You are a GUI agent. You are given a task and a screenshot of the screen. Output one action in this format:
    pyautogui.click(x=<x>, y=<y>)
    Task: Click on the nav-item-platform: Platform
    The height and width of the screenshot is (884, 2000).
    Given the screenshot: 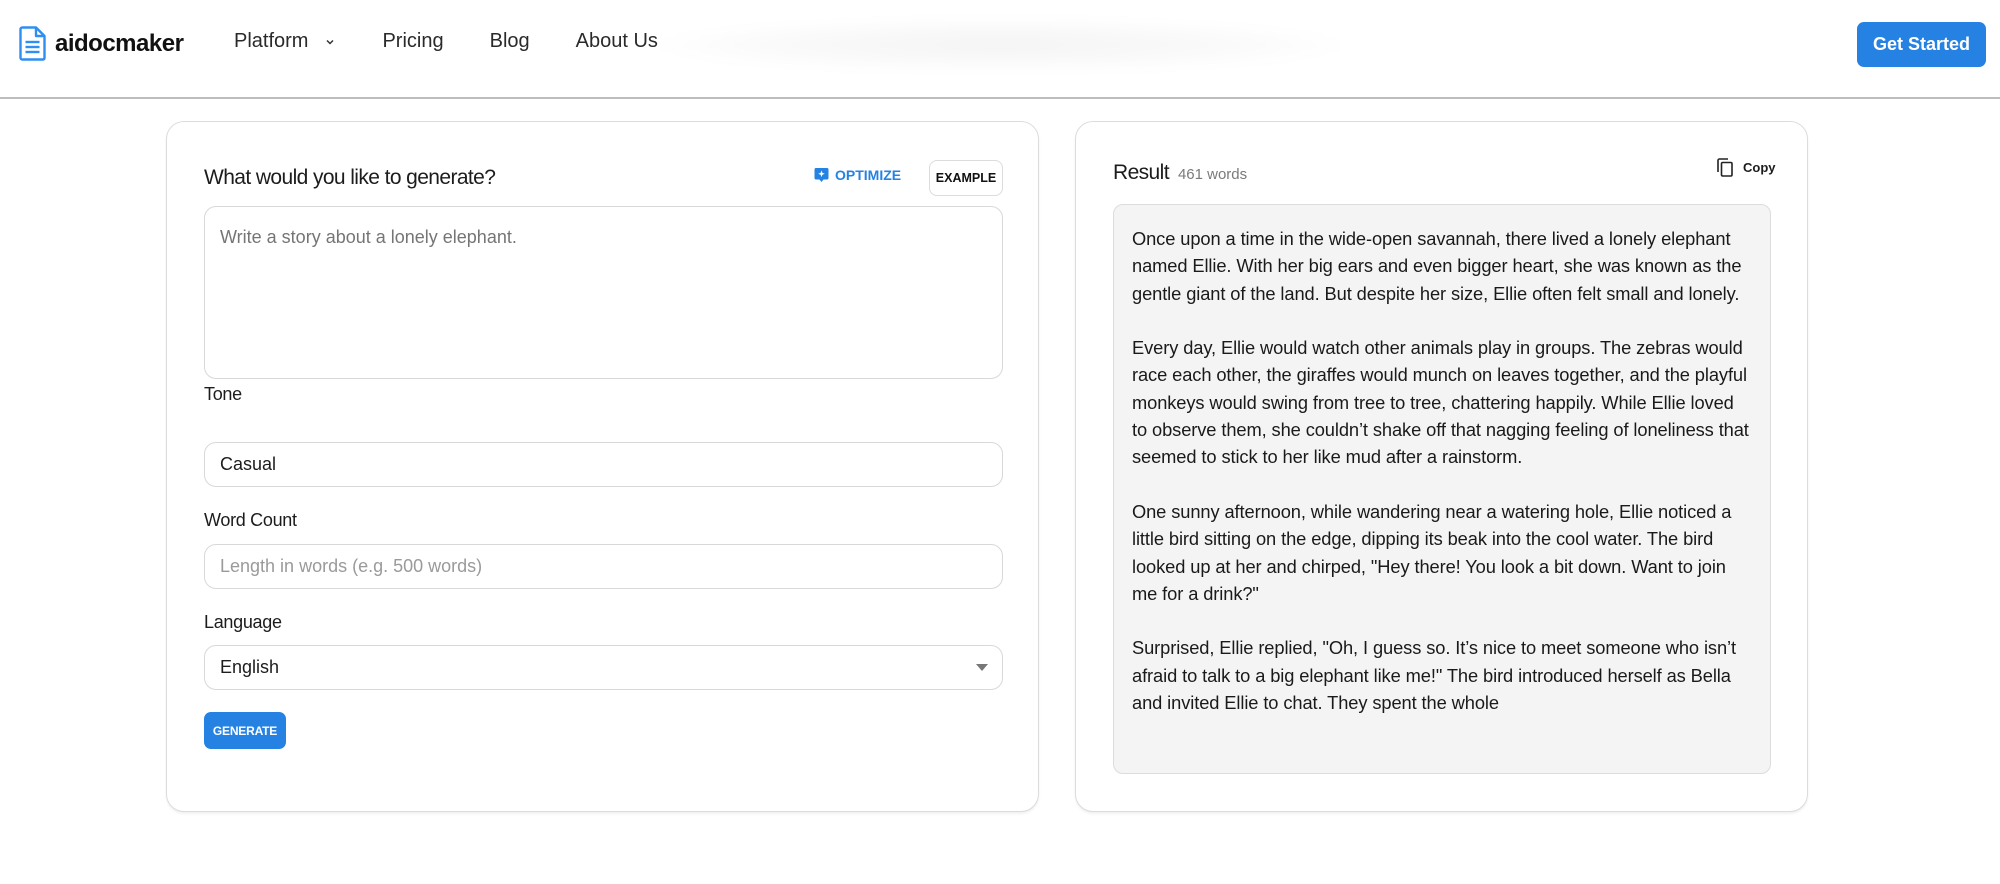 What is the action you would take?
    pyautogui.click(x=285, y=41)
    